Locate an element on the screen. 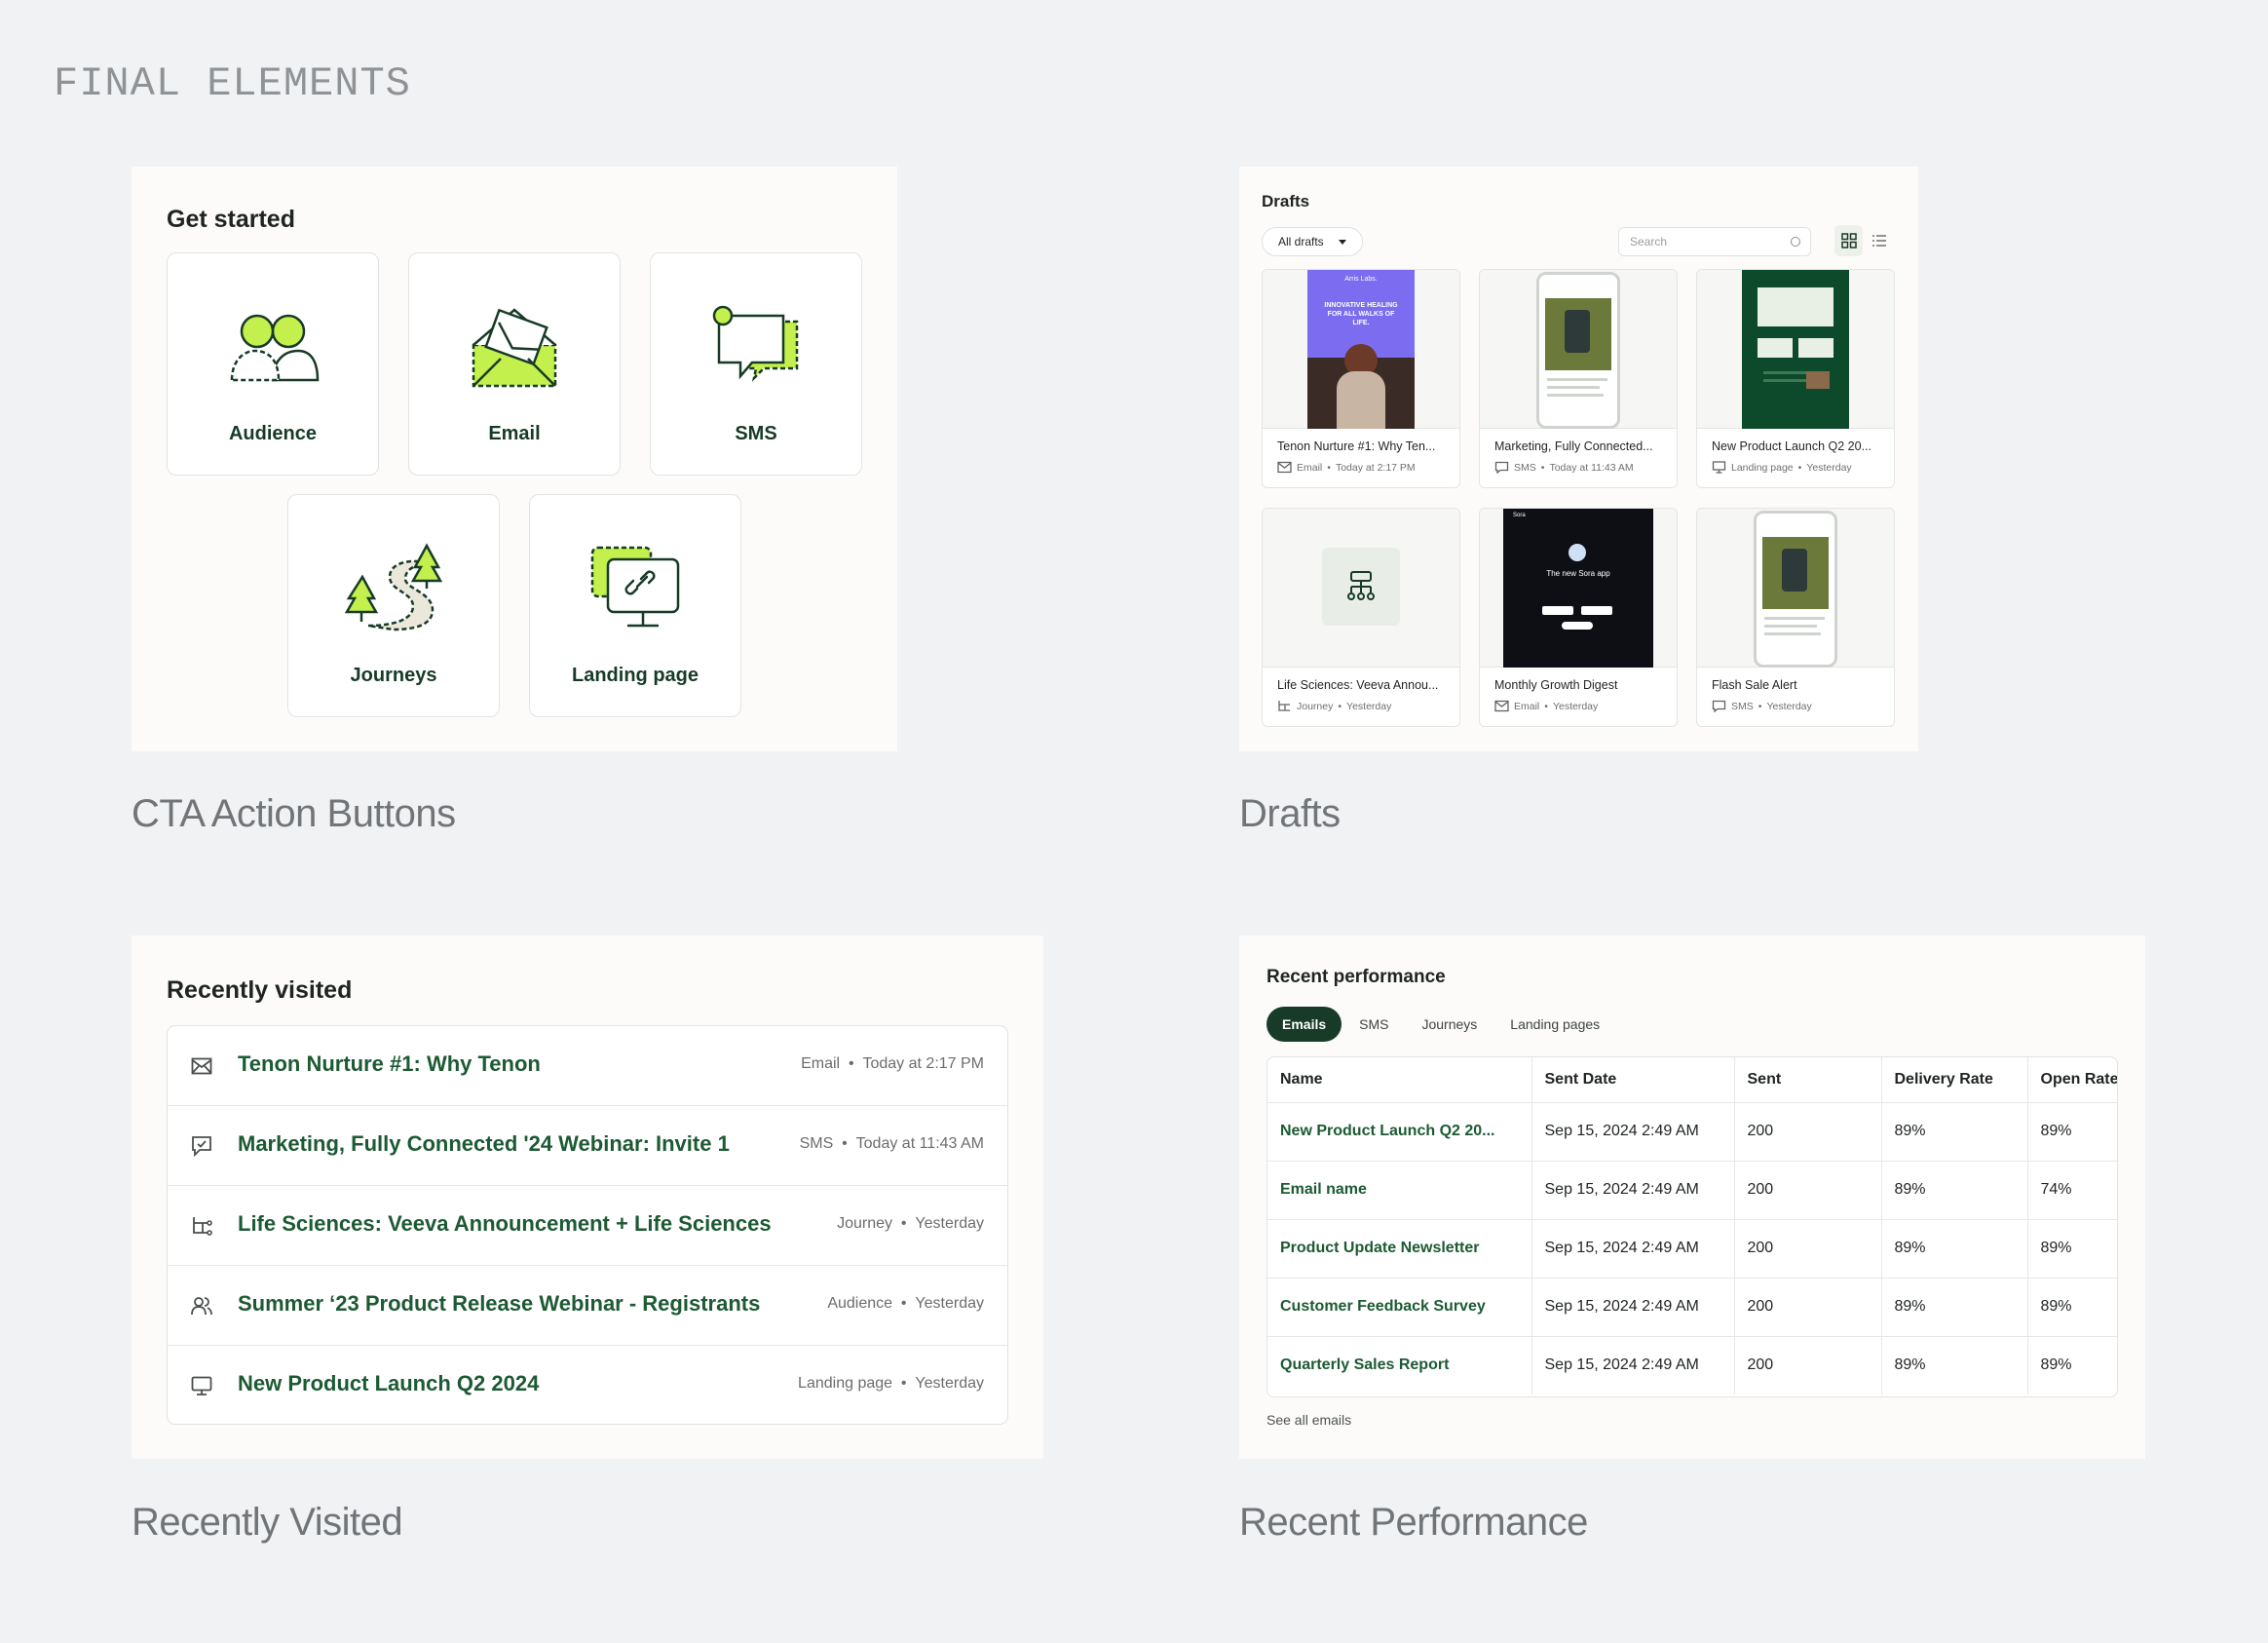 This screenshot has height=1643, width=2268. journeys-button: Journeys is located at coordinates (393, 605).